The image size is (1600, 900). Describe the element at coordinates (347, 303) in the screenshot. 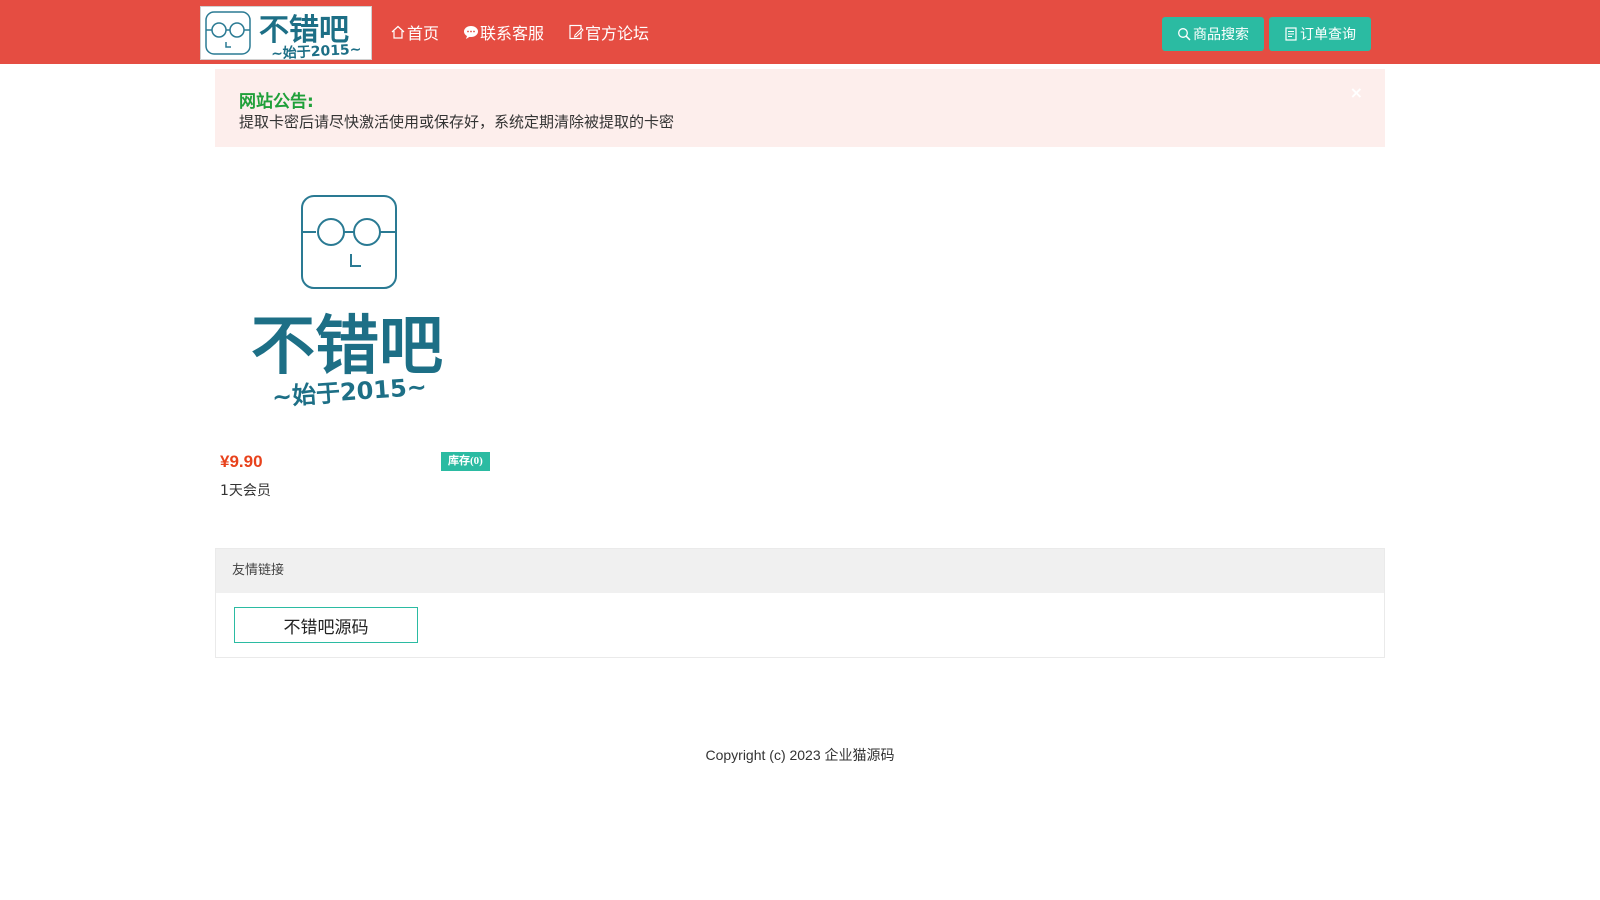

I see `product-image: 不错吧 ~始于2015~` at that location.